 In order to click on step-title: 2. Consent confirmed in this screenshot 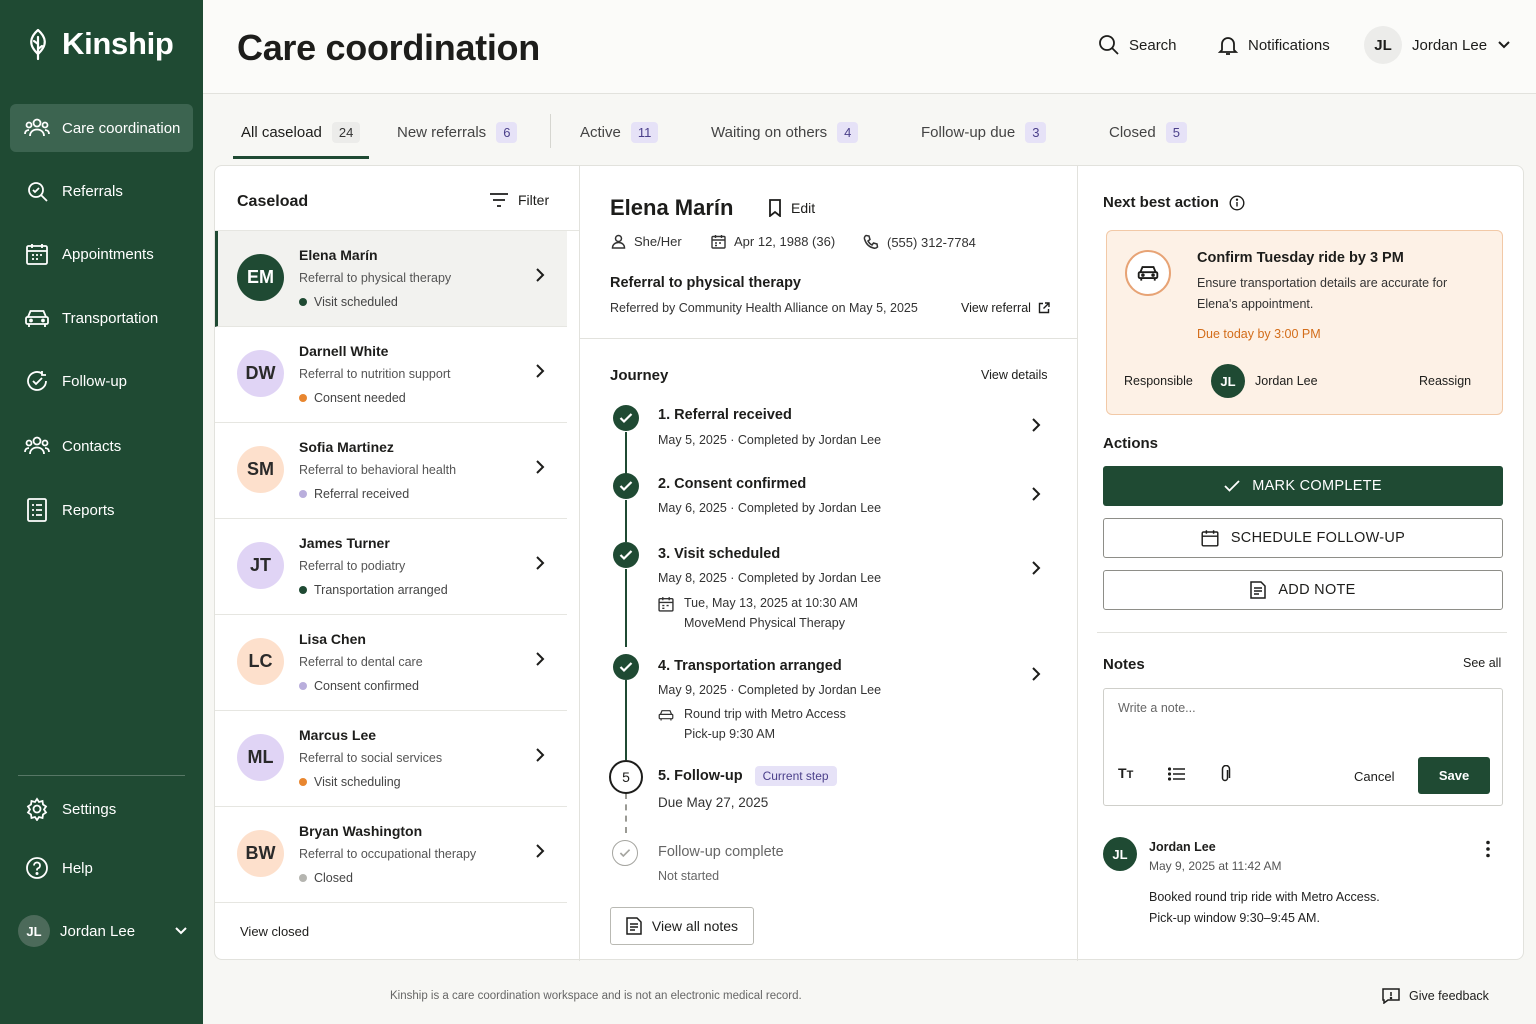, I will do `click(732, 484)`.